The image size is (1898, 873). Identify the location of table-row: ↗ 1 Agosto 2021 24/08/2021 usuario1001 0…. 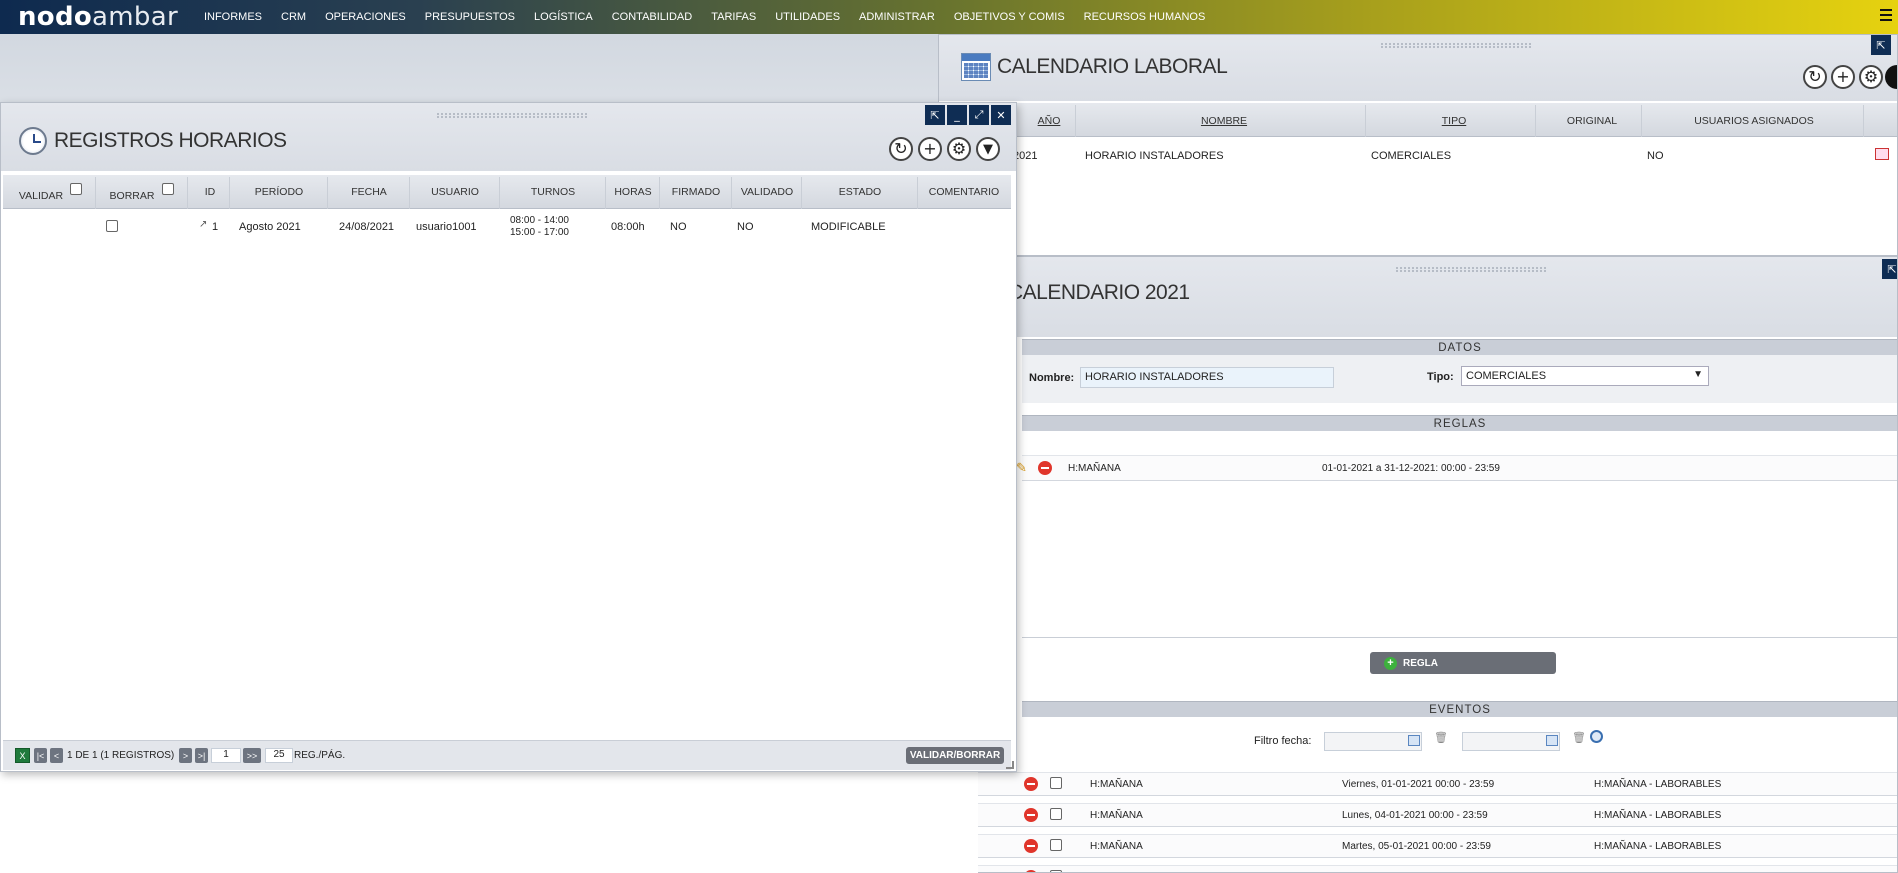
(507, 227).